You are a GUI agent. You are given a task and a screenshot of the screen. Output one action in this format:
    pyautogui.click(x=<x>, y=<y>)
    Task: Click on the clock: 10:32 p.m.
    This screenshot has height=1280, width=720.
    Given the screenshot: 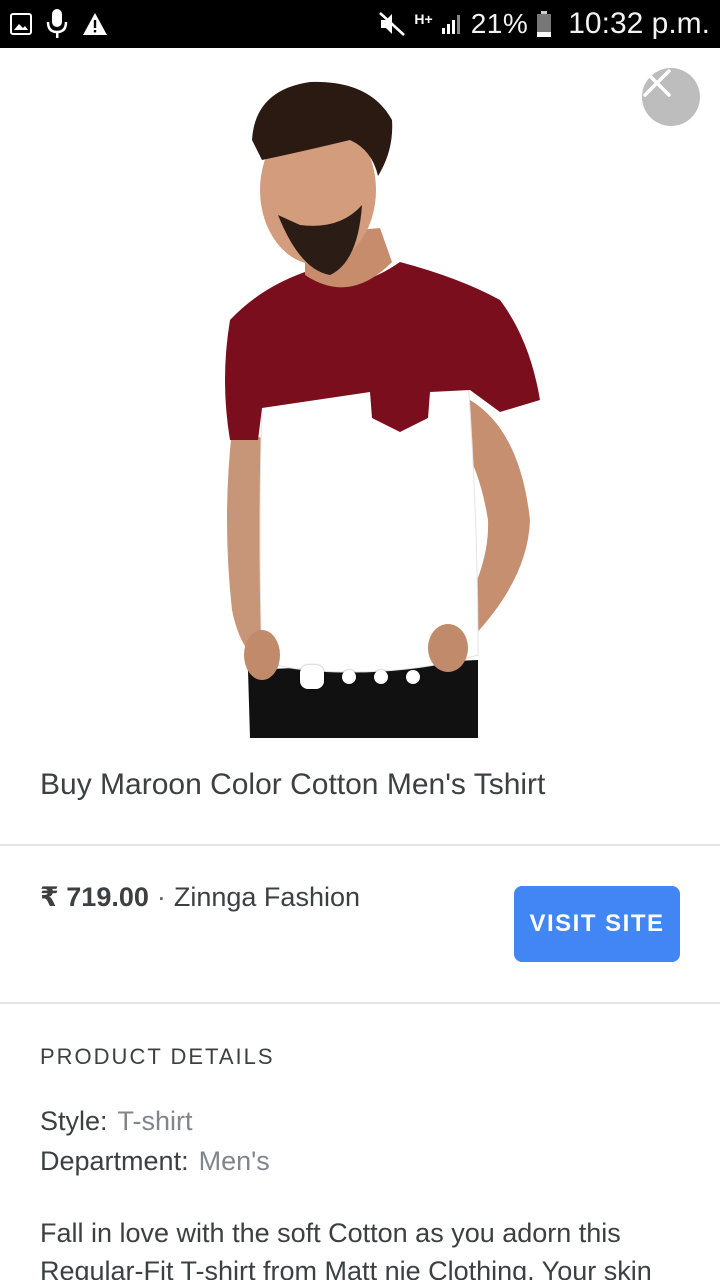 What is the action you would take?
    pyautogui.click(x=639, y=23)
    